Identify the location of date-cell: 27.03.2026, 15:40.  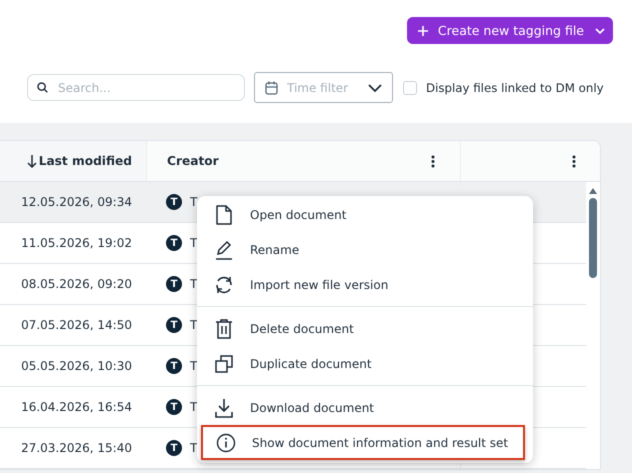
(76, 448).